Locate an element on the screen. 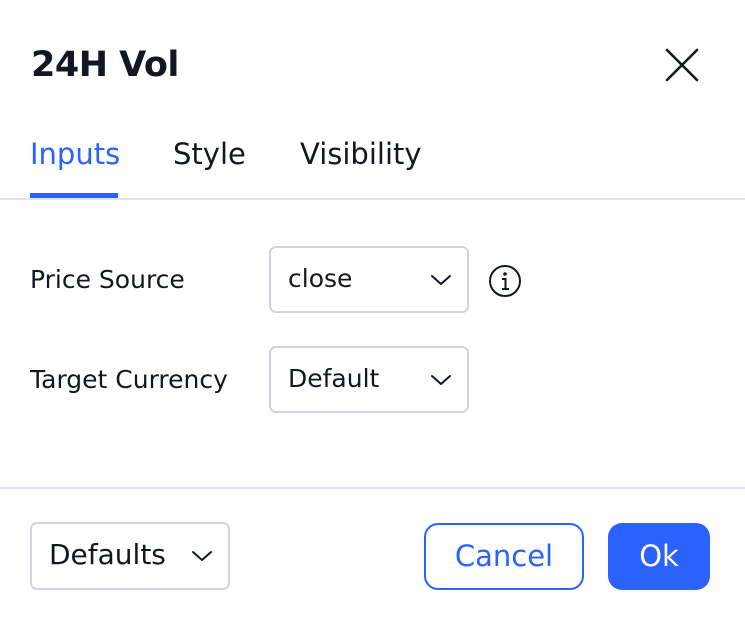 The image size is (745, 619). close-icon is located at coordinates (682, 65).